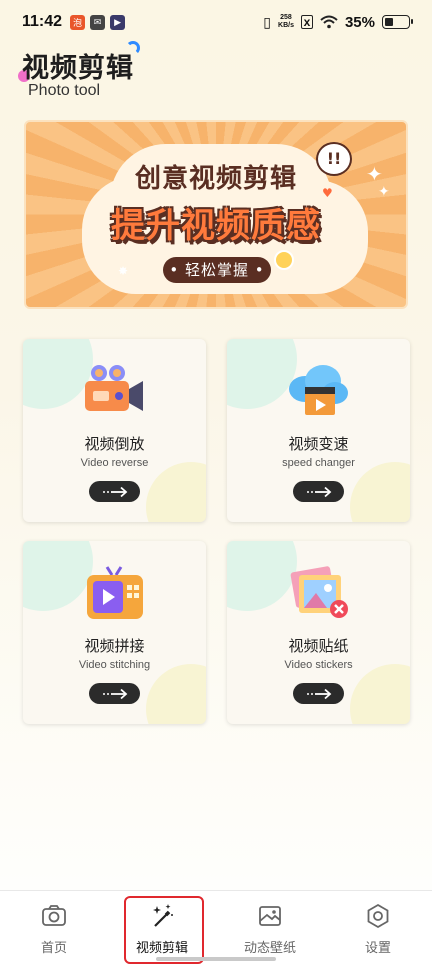 Image resolution: width=432 pixels, height=964 pixels. Describe the element at coordinates (115, 592) in the screenshot. I see `tv-play-icon` at that location.